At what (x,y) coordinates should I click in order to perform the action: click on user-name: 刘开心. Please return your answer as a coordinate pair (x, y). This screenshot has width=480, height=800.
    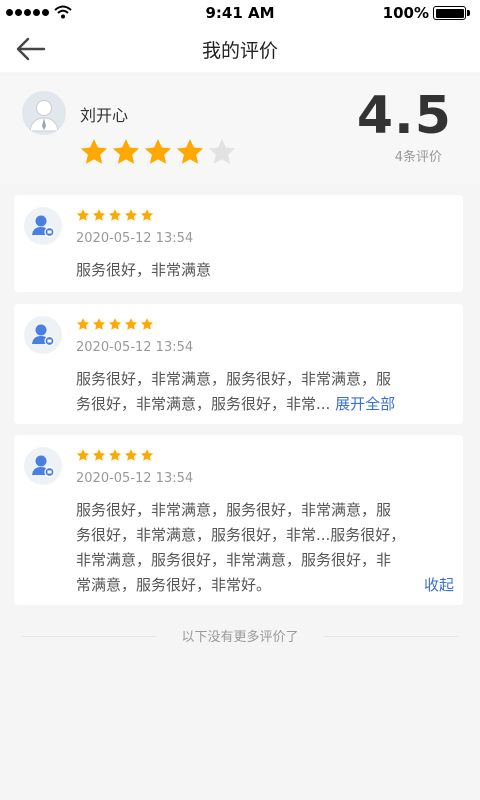
    Looking at the image, I should click on (104, 115).